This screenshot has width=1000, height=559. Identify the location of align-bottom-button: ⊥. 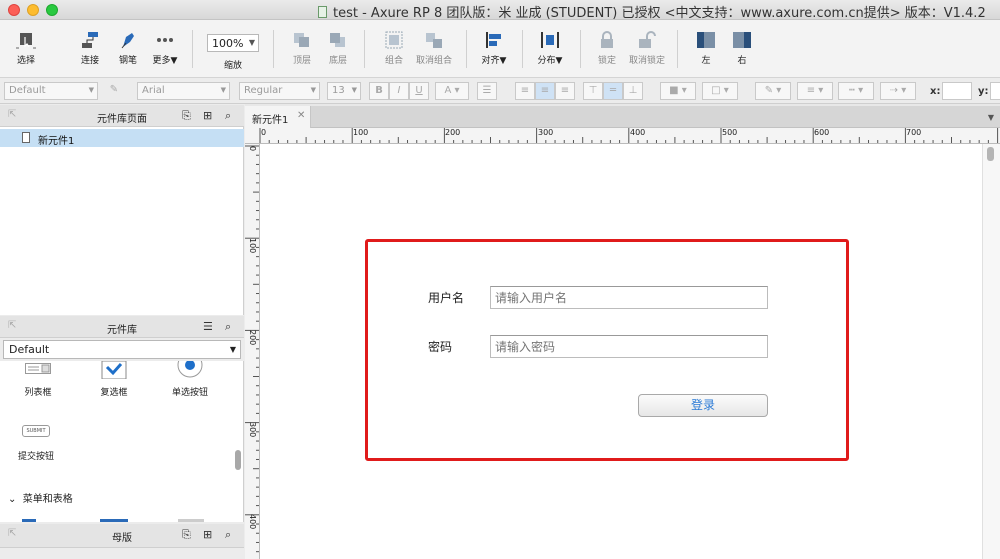
(633, 91).